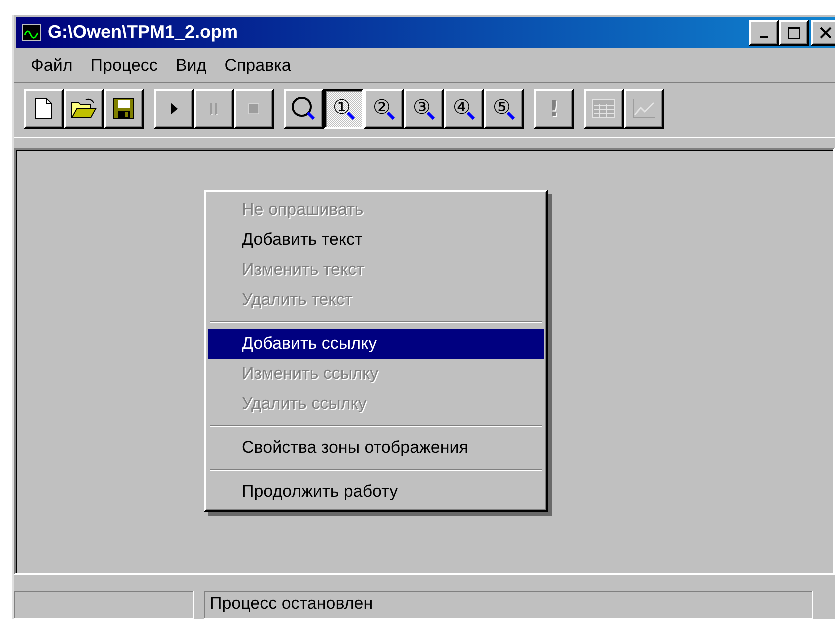 The height and width of the screenshot is (619, 835). What do you see at coordinates (124, 66) in the screenshot?
I see `menu-bar-item: Процесс` at bounding box center [124, 66].